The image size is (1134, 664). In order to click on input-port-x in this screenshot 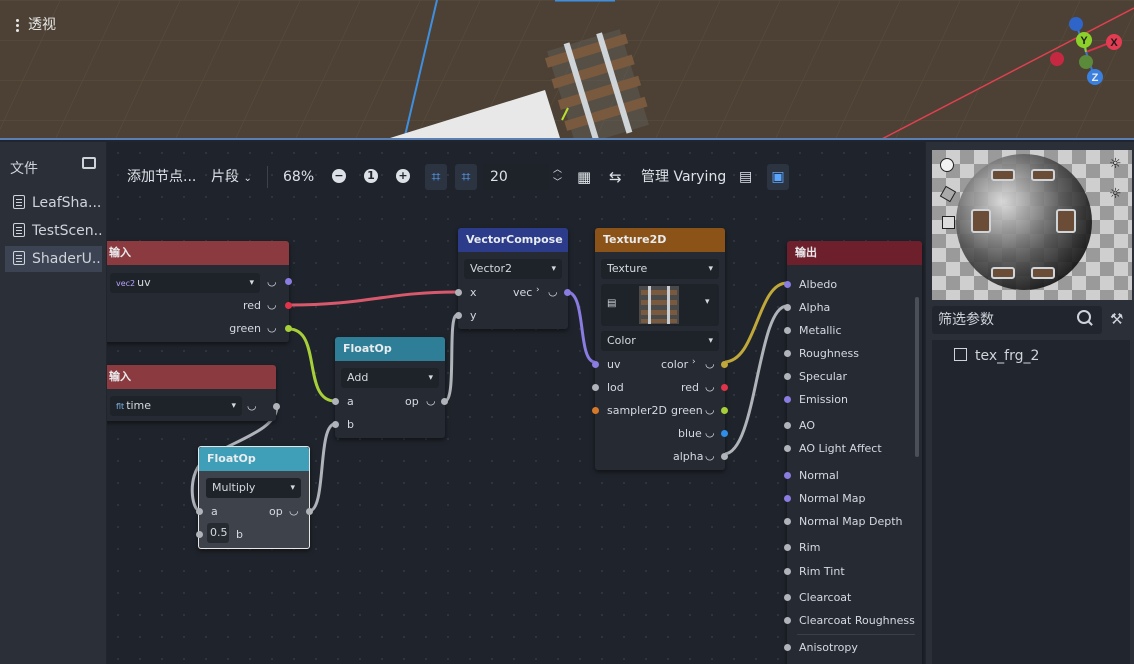, I will do `click(458, 292)`.